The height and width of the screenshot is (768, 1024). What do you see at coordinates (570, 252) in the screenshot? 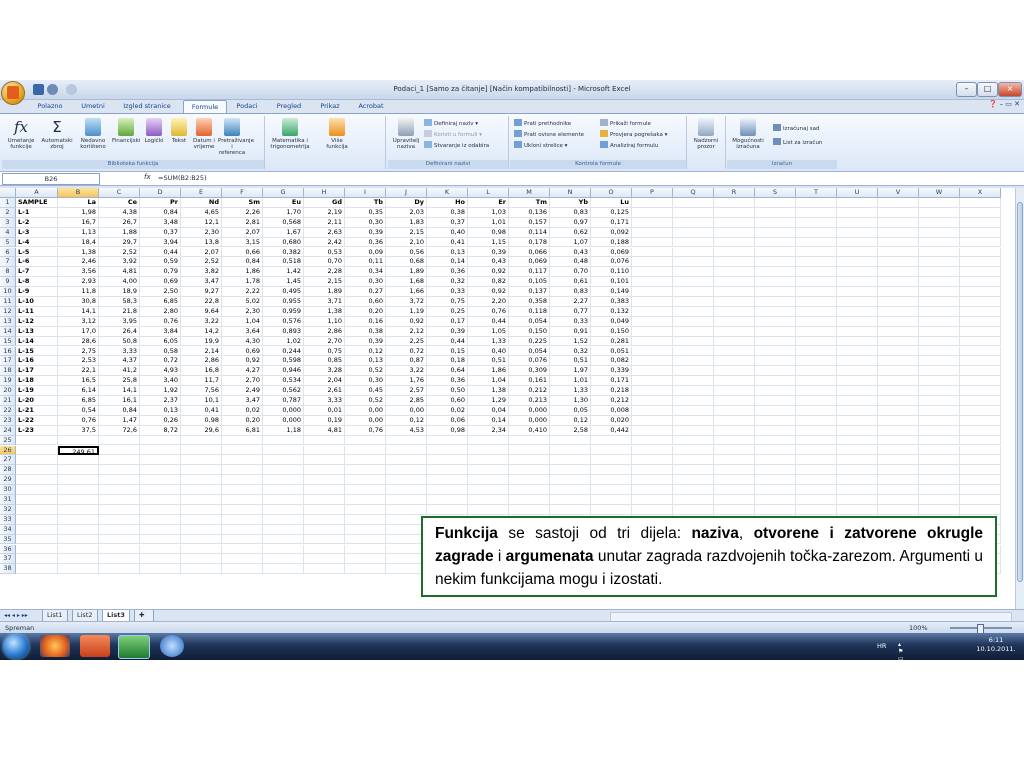
I see `value-cell: 0,43` at bounding box center [570, 252].